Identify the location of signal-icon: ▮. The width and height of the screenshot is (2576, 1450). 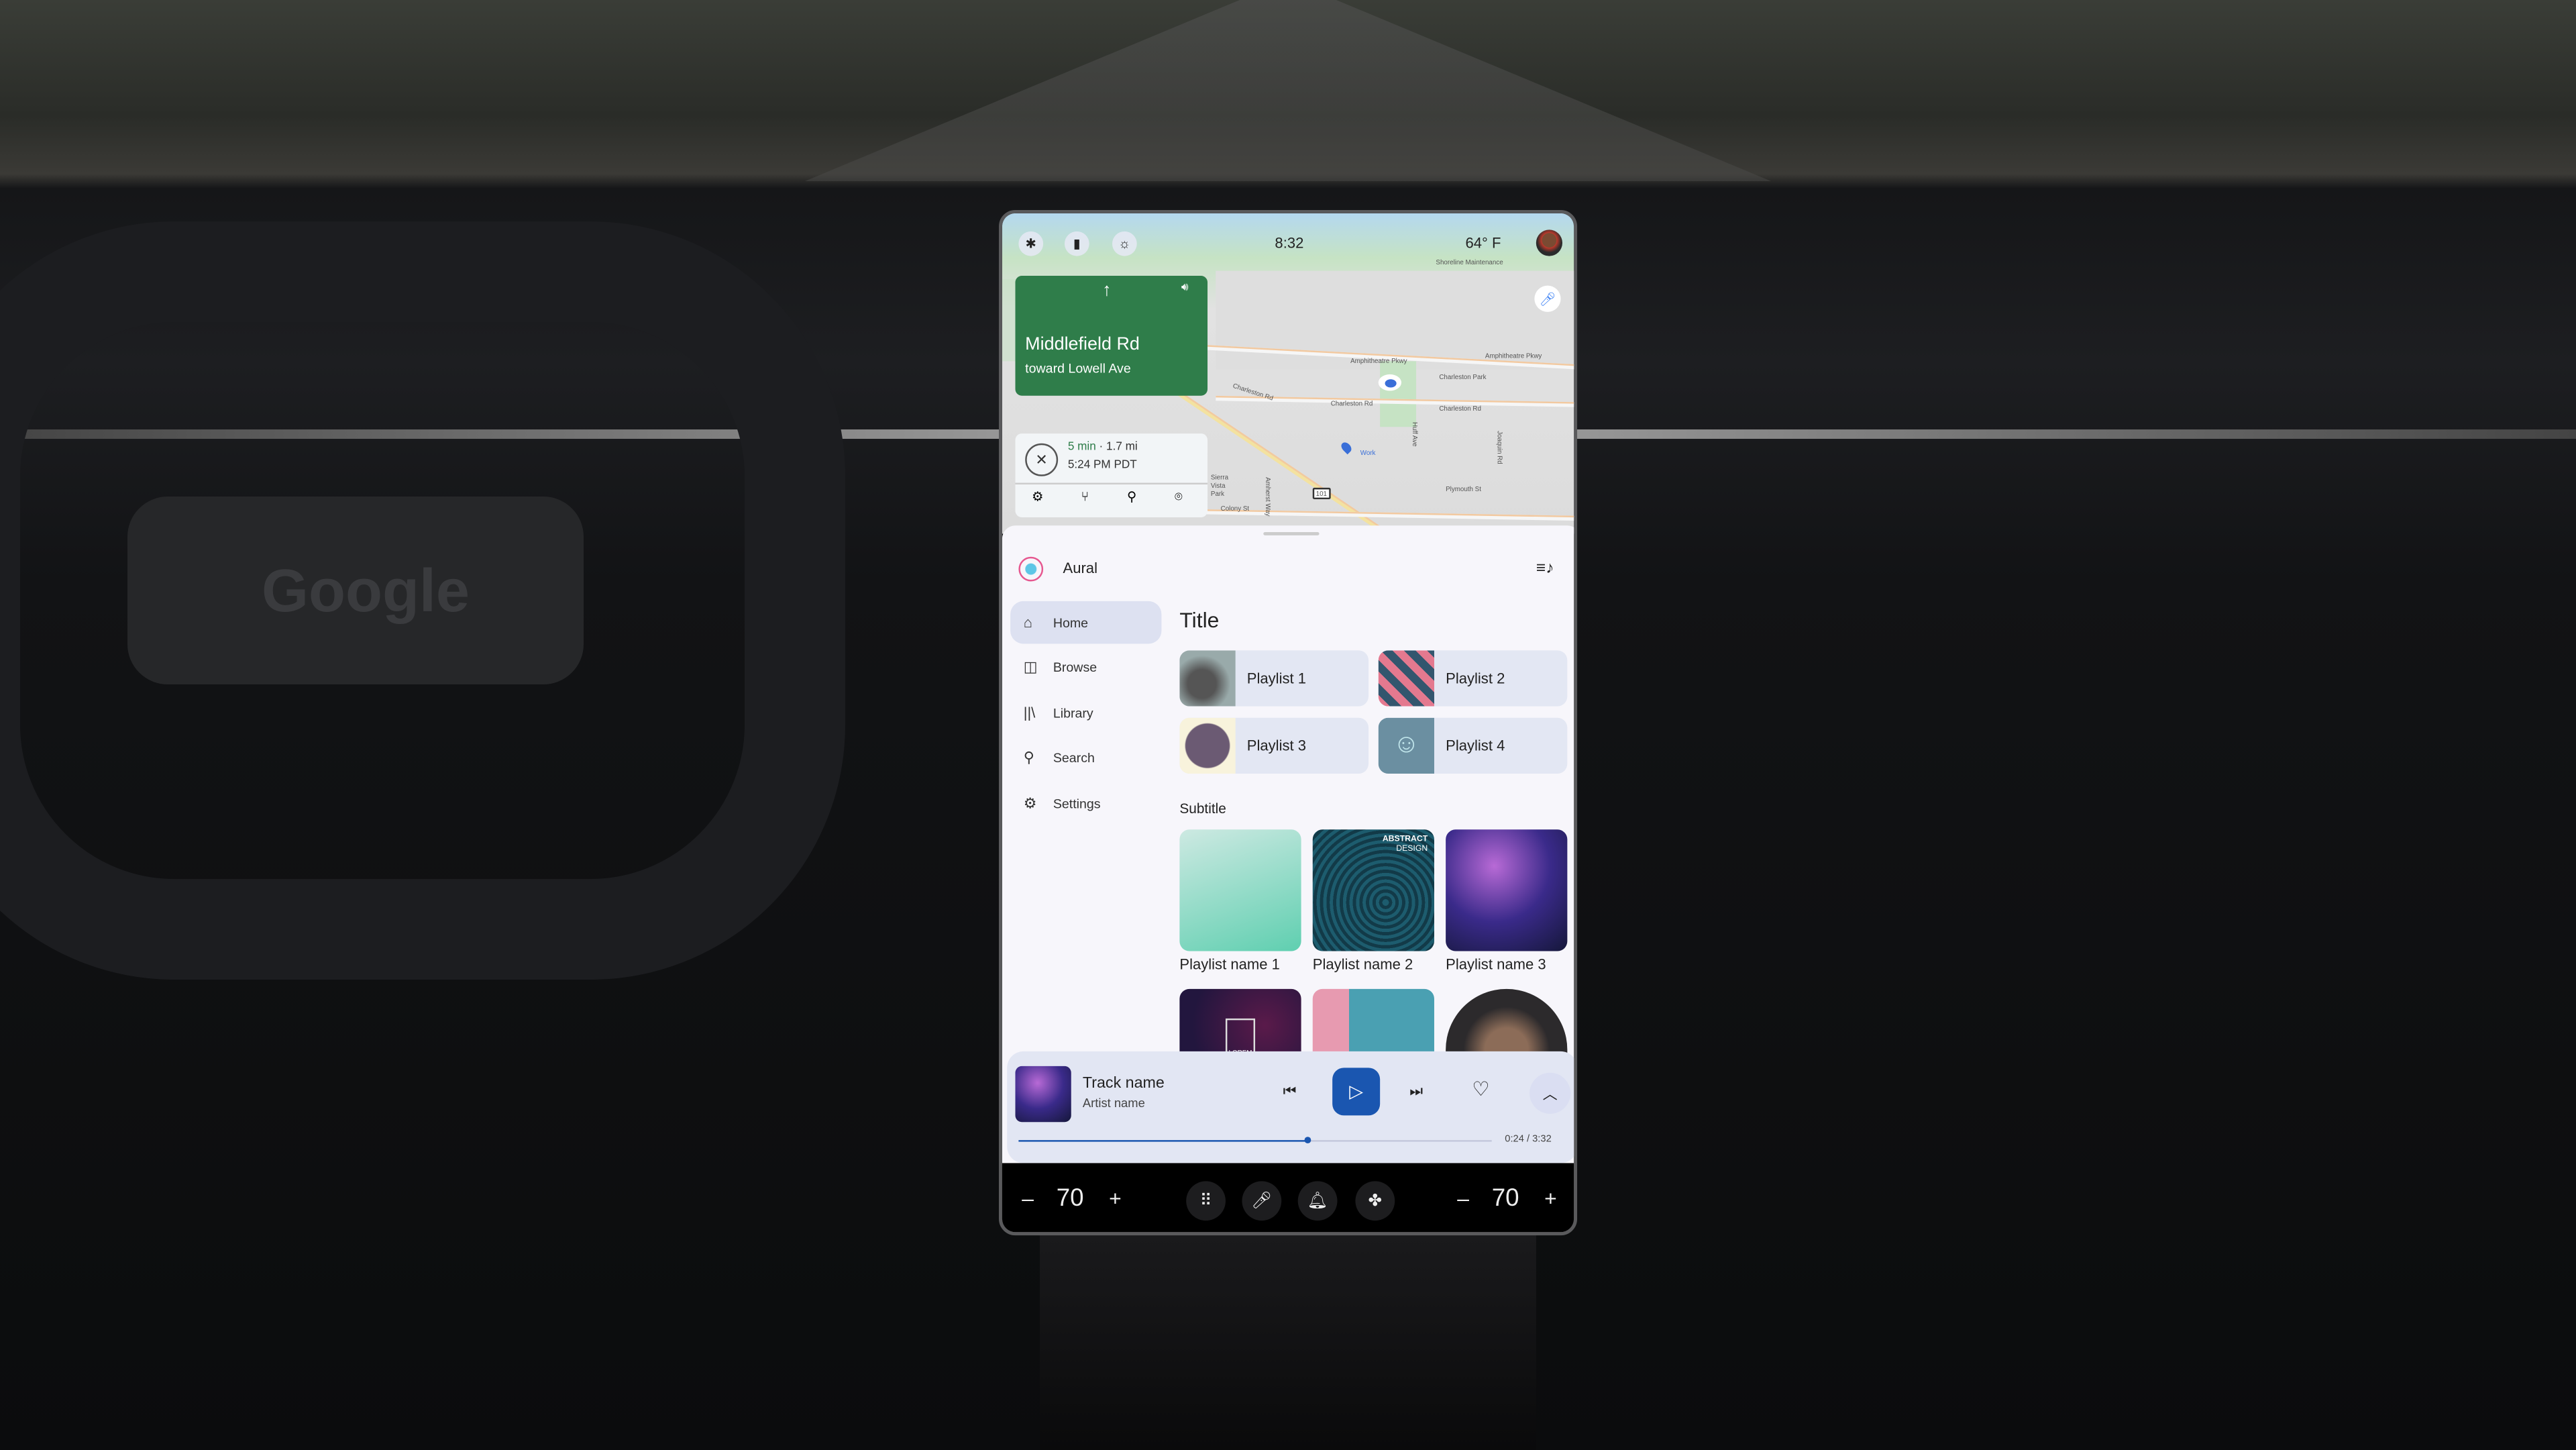
(1076, 244).